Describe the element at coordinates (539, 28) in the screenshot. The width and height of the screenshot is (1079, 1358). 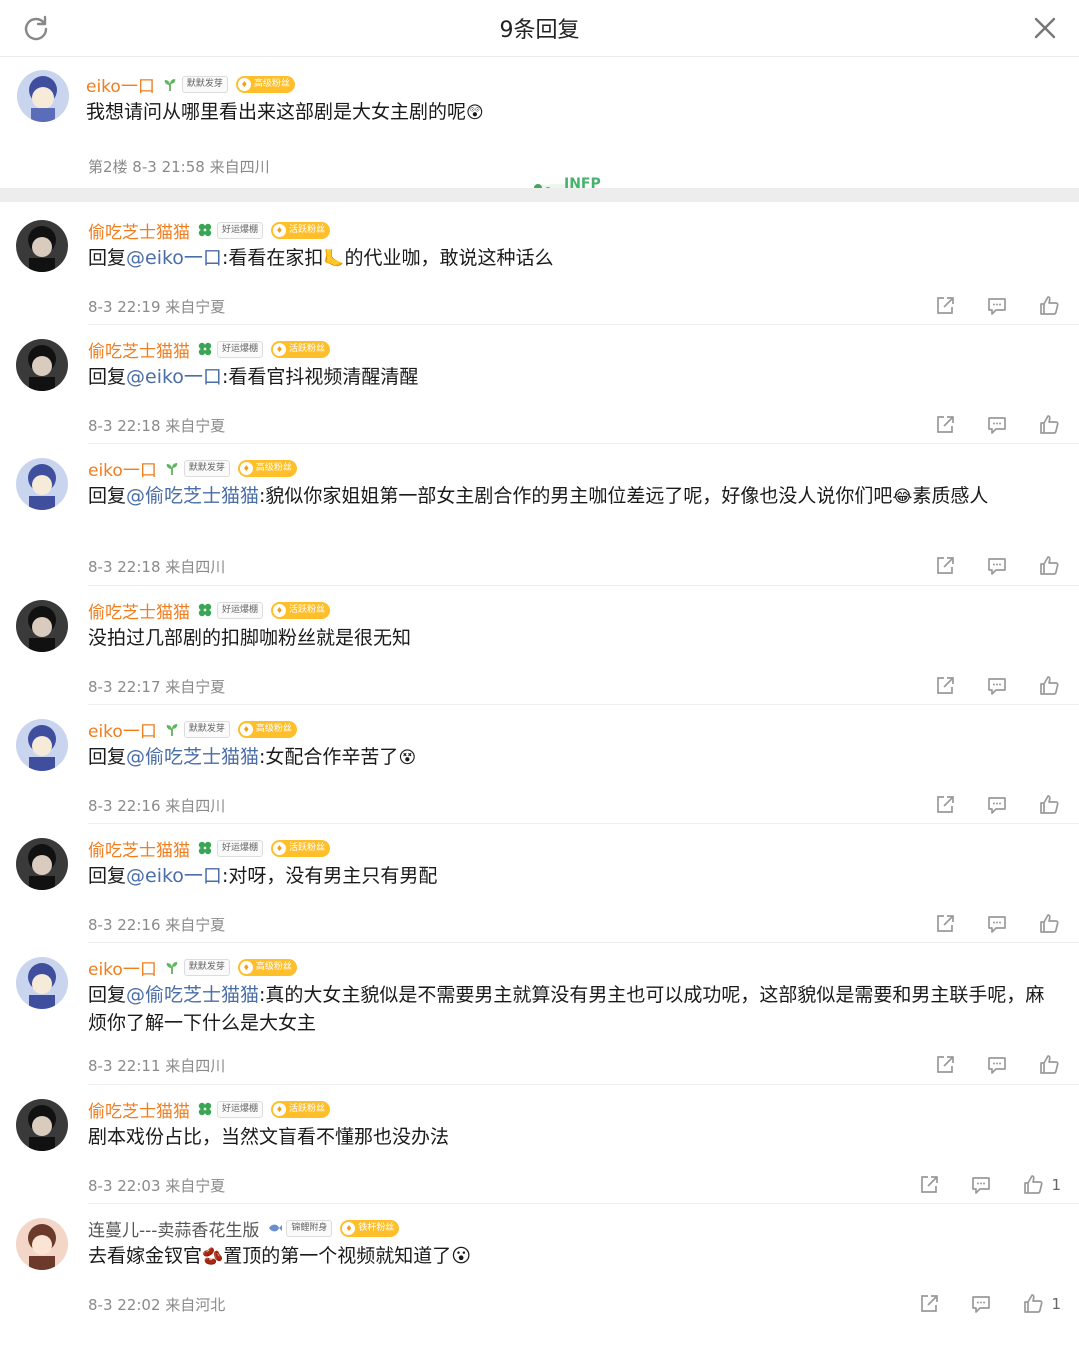
I see `header-bar: 9条回复` at that location.